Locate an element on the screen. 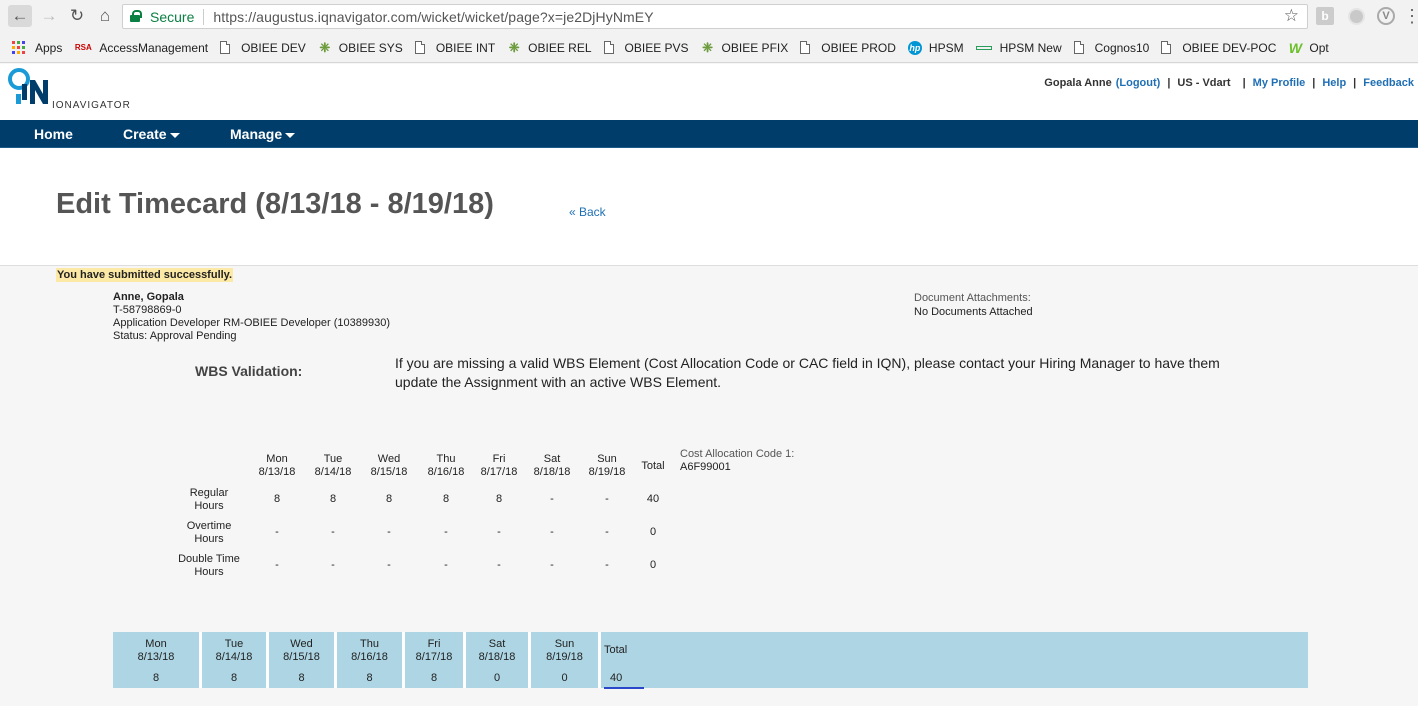 This screenshot has width=1418, height=706. day-header: Sun 8/19/18 is located at coordinates (607, 465).